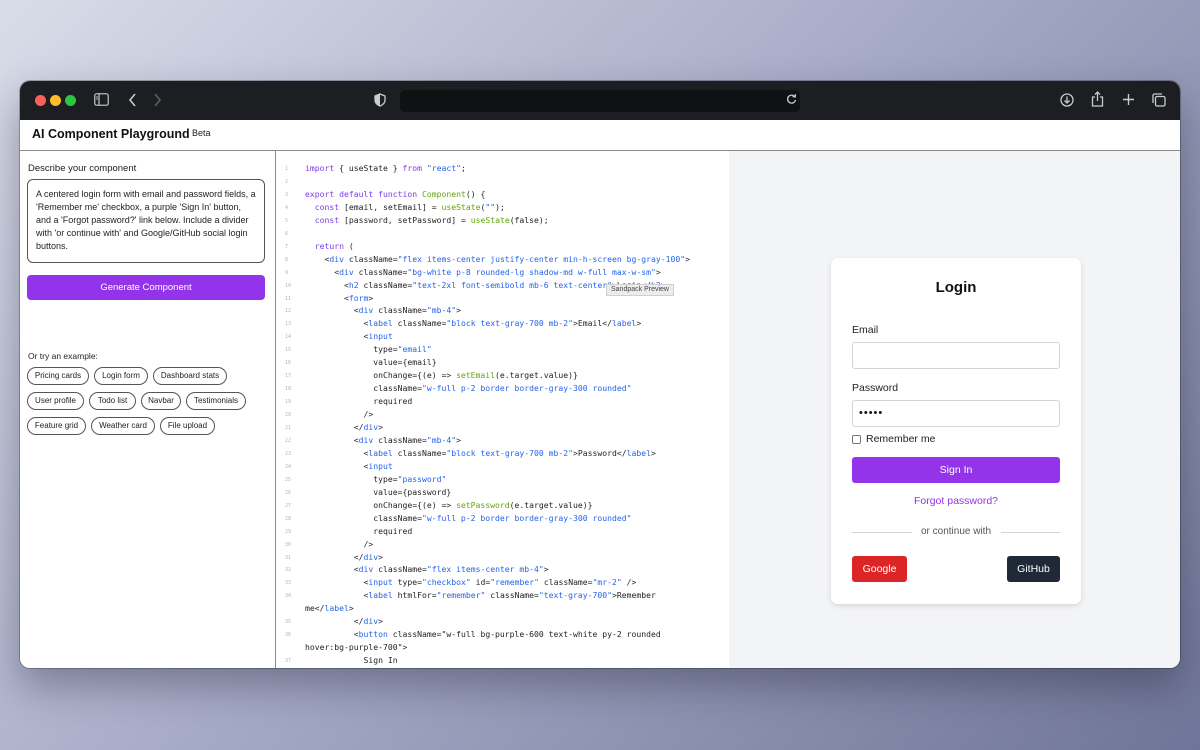 This screenshot has width=1200, height=750. What do you see at coordinates (865, 330) in the screenshot?
I see `email-label: Email` at bounding box center [865, 330].